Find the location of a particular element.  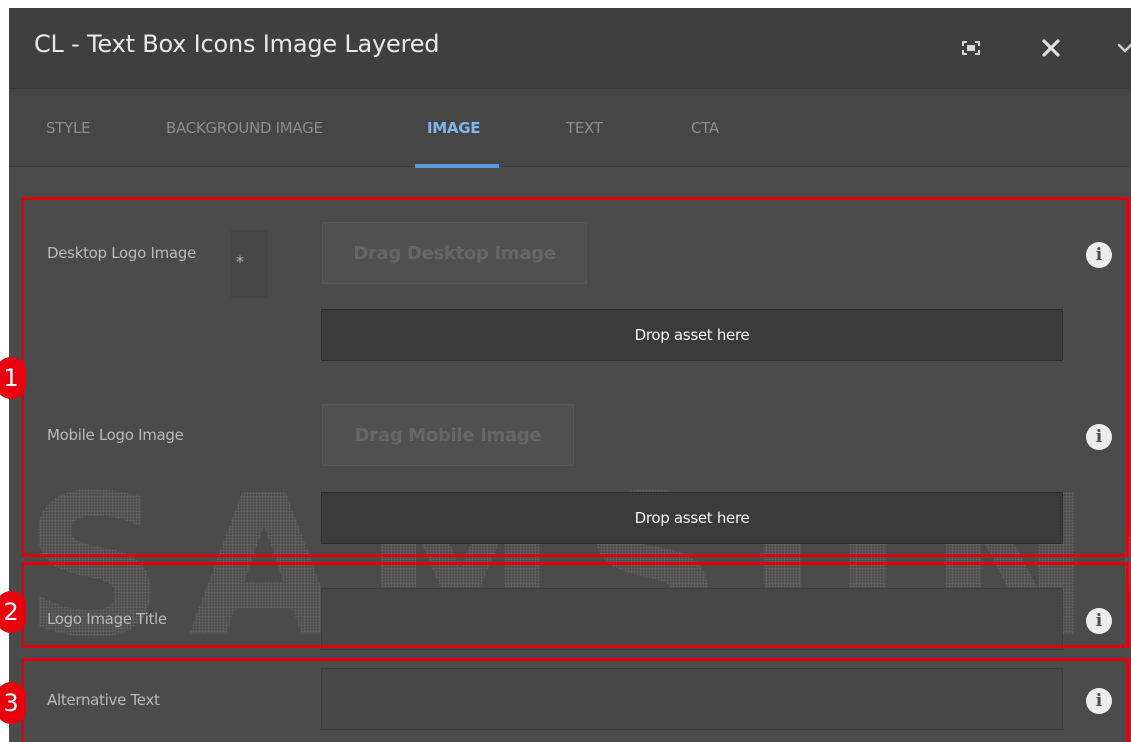

desktop-drop-zone: Drop asset here is located at coordinates (692, 335).